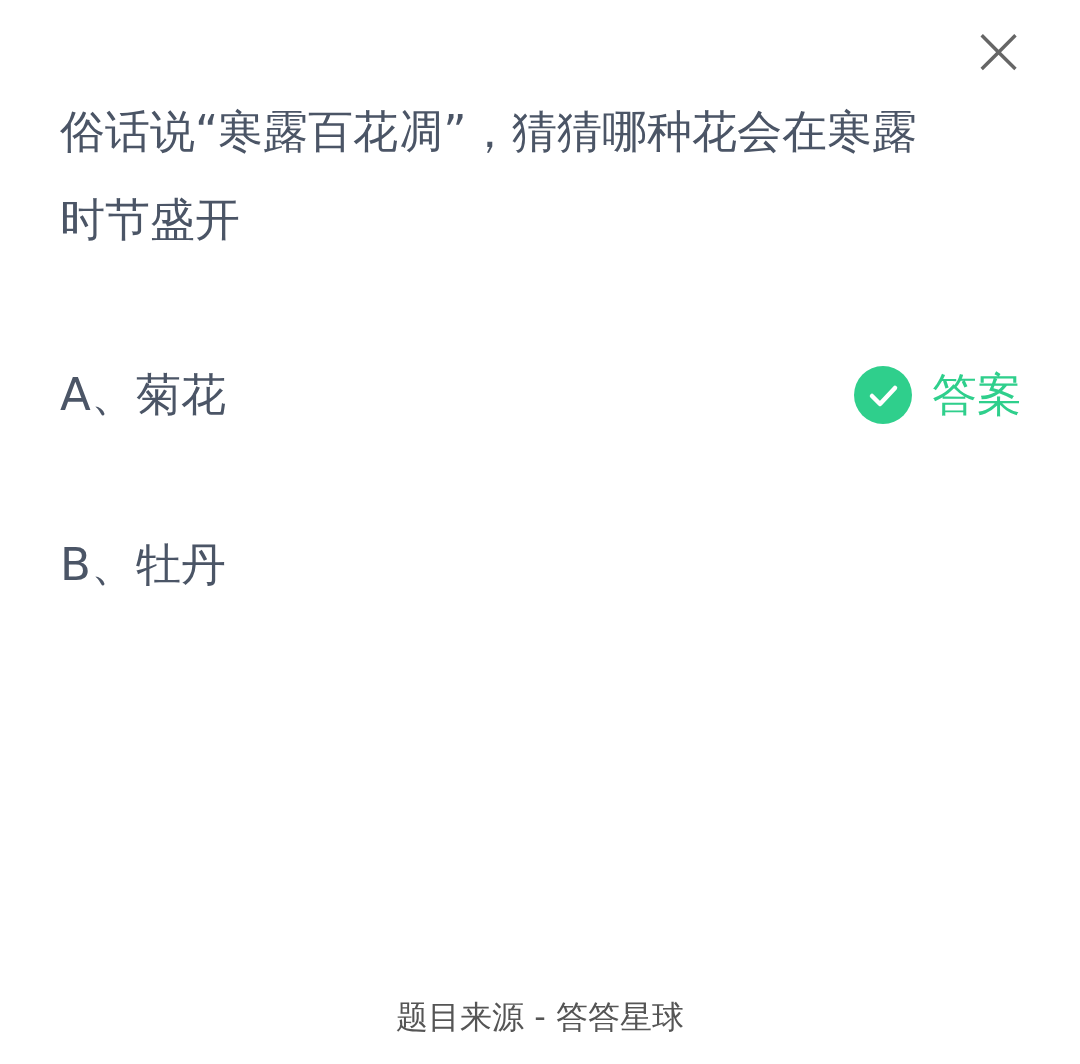  I want to click on source-text: 题目来源 - 答答星球, so click(540, 1017).